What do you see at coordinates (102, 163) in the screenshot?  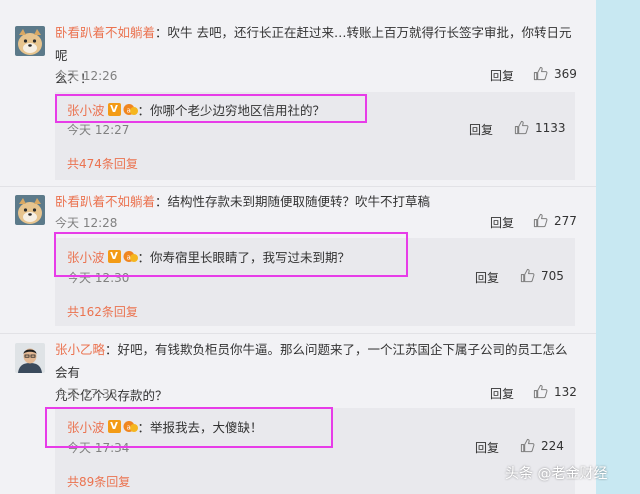 I see `more-replies-link: 共474条回复` at bounding box center [102, 163].